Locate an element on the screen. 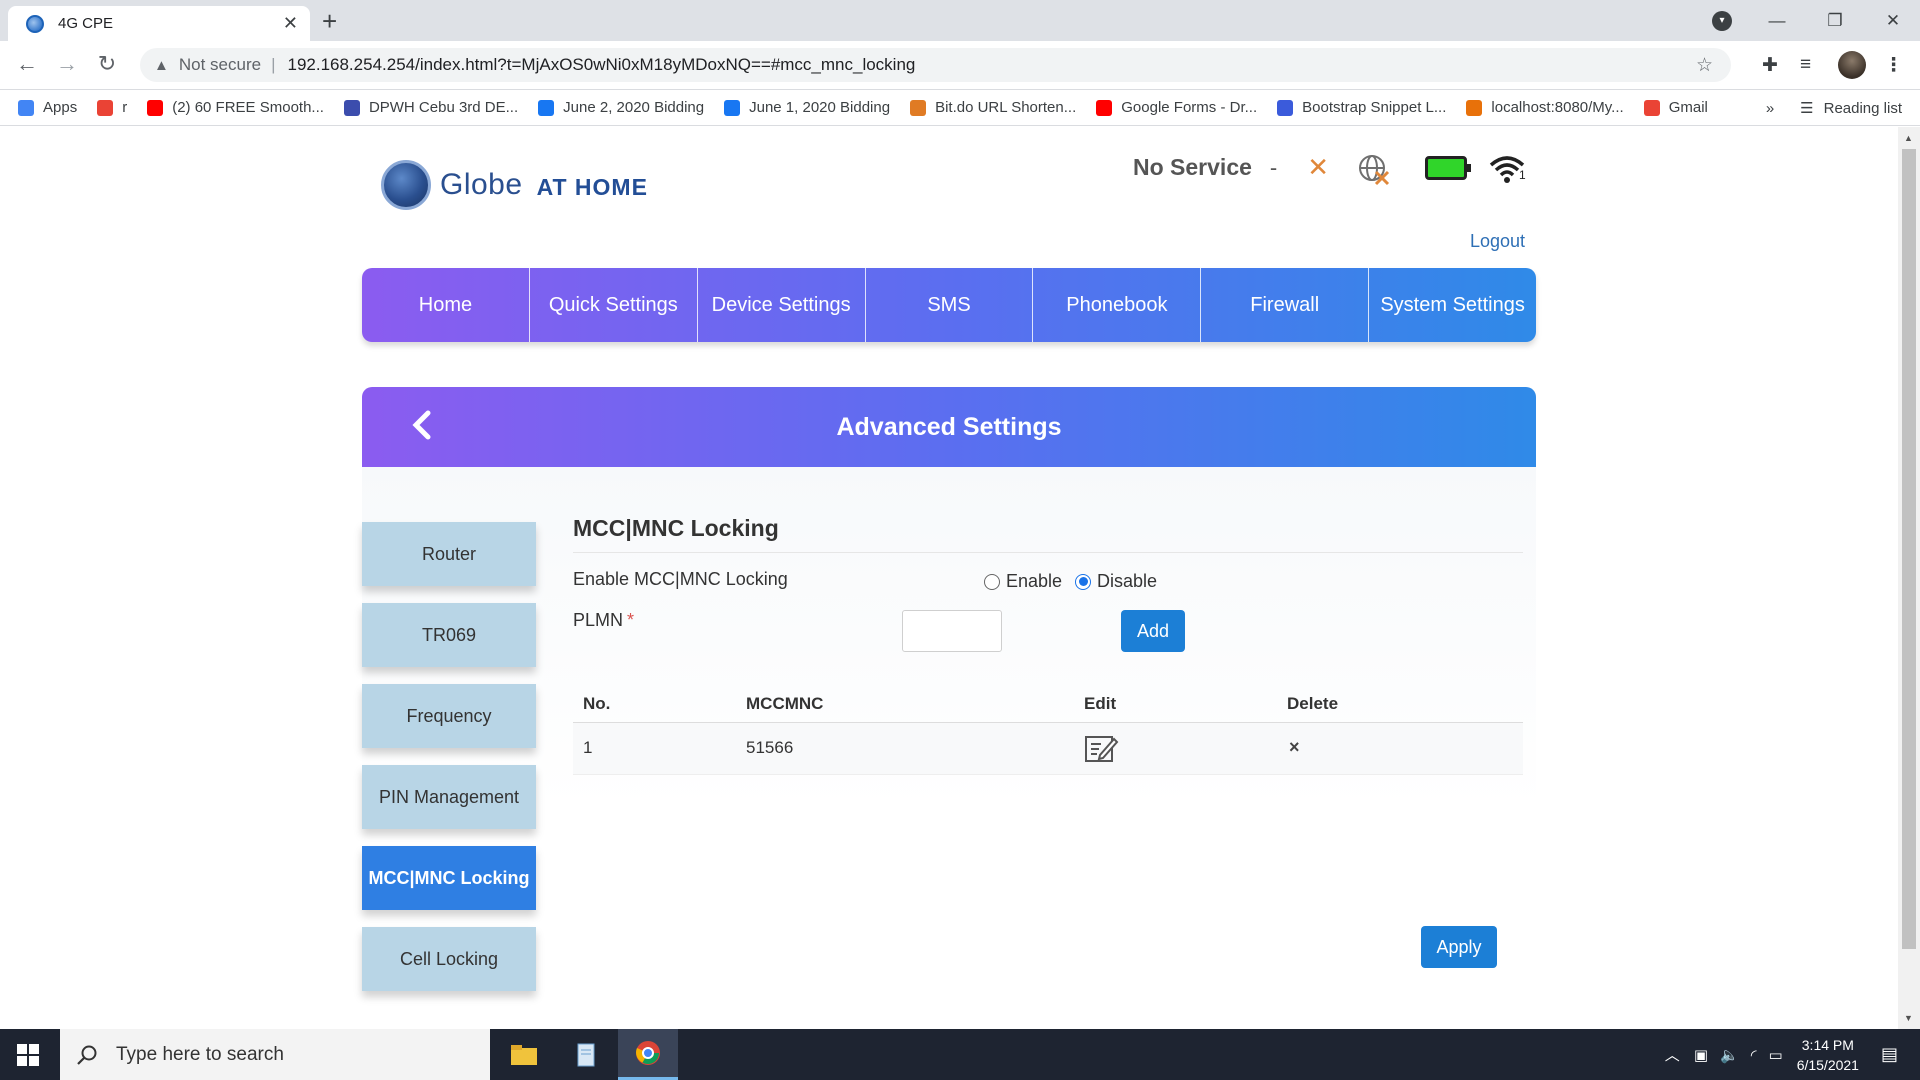  table-header-row: No. MCCMNC Edit Delete is located at coordinates (1048, 703).